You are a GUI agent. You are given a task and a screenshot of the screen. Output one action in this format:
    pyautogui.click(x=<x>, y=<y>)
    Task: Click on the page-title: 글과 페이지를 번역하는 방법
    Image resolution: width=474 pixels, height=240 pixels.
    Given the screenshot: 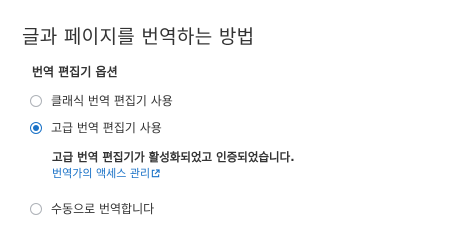 What is the action you would take?
    pyautogui.click(x=138, y=37)
    